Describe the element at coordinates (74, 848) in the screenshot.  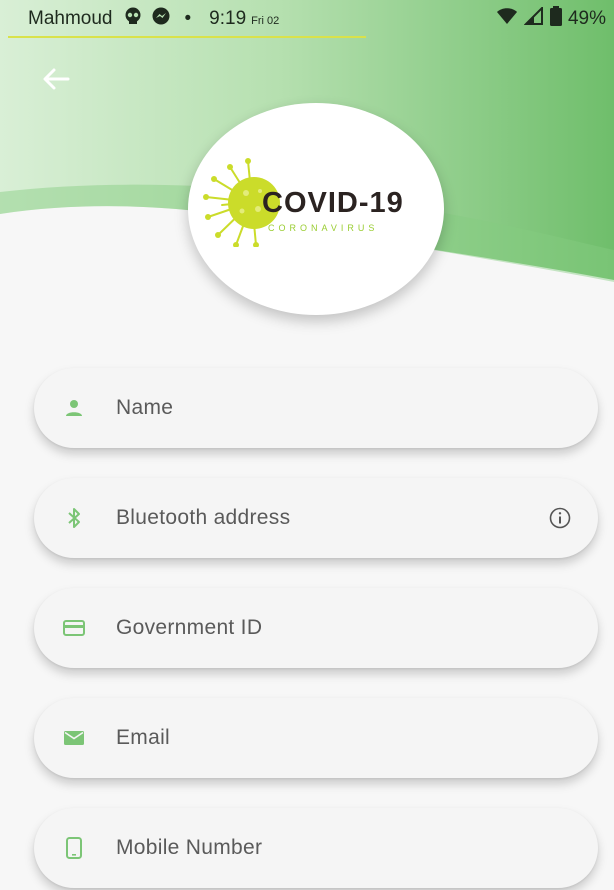
I see `smartphone-icon` at that location.